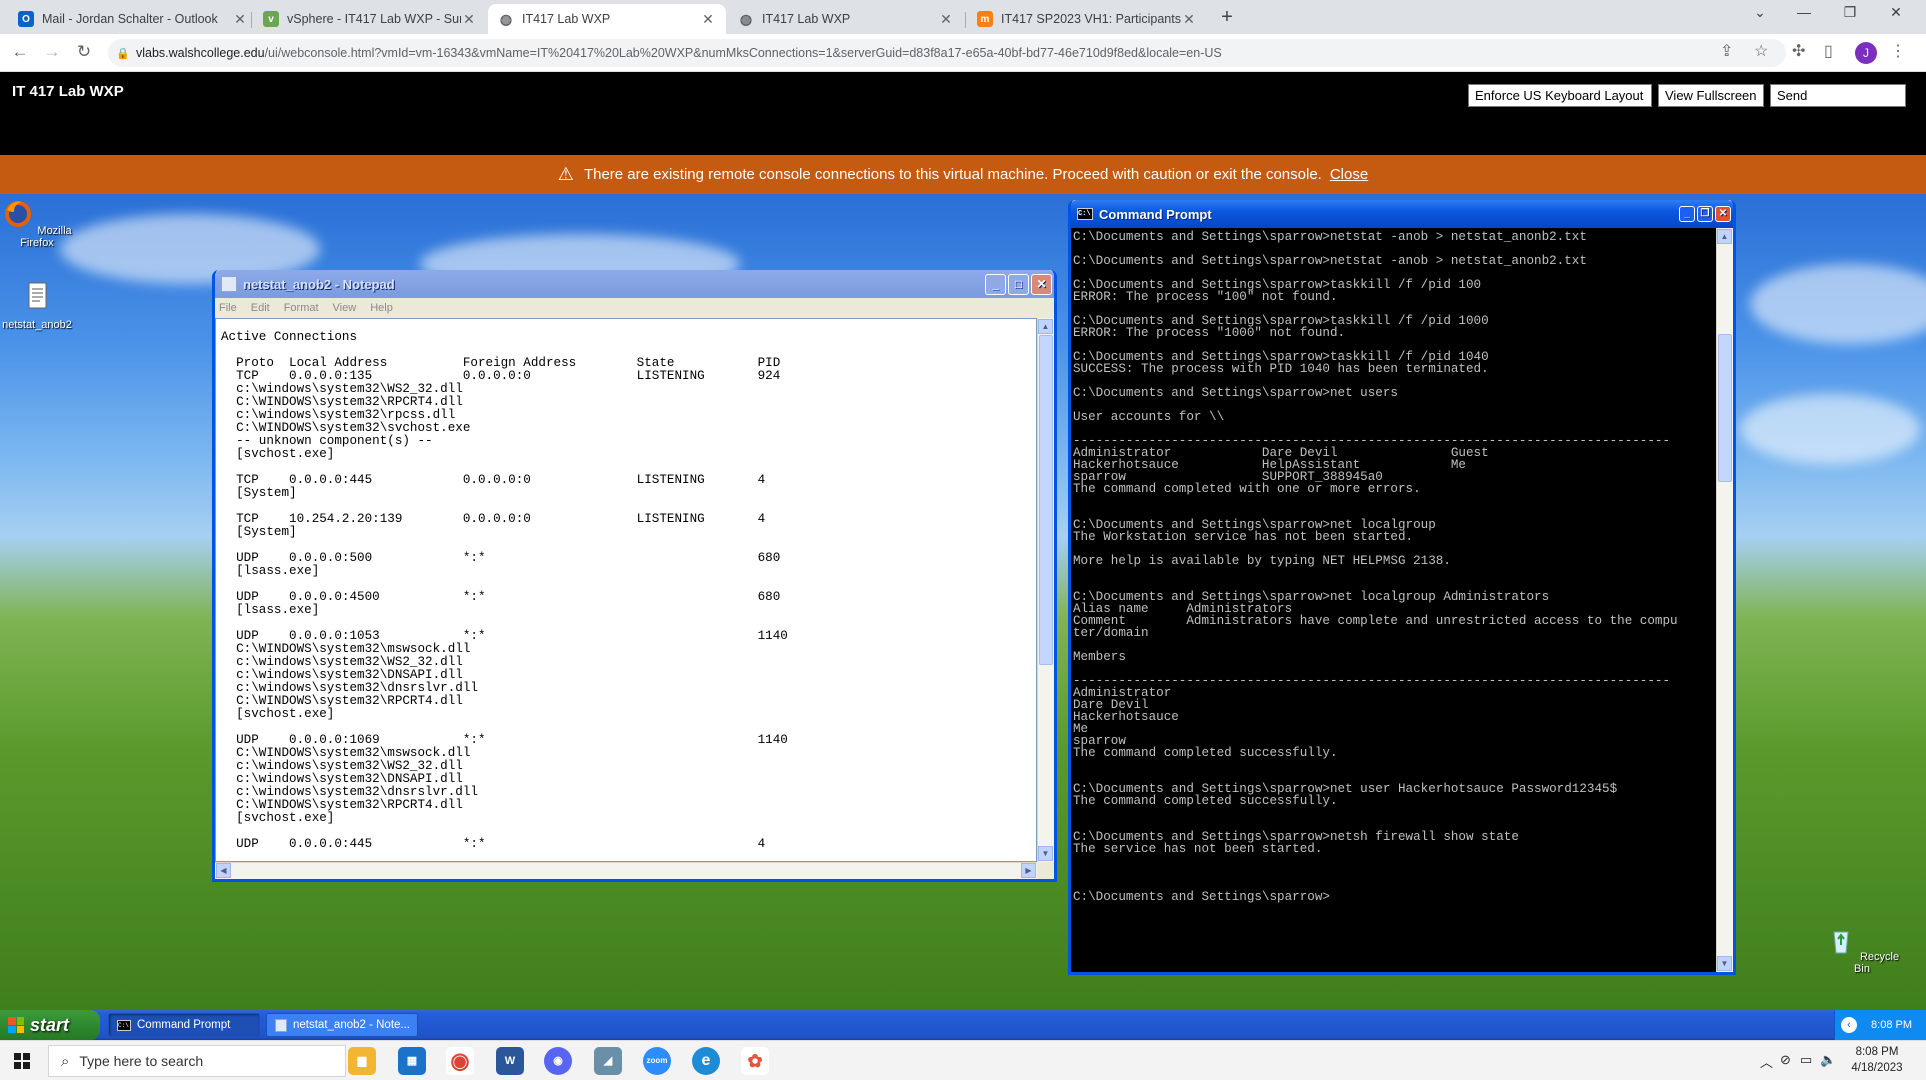 The width and height of the screenshot is (1926, 1080). I want to click on new-tab-button: +, so click(1227, 17).